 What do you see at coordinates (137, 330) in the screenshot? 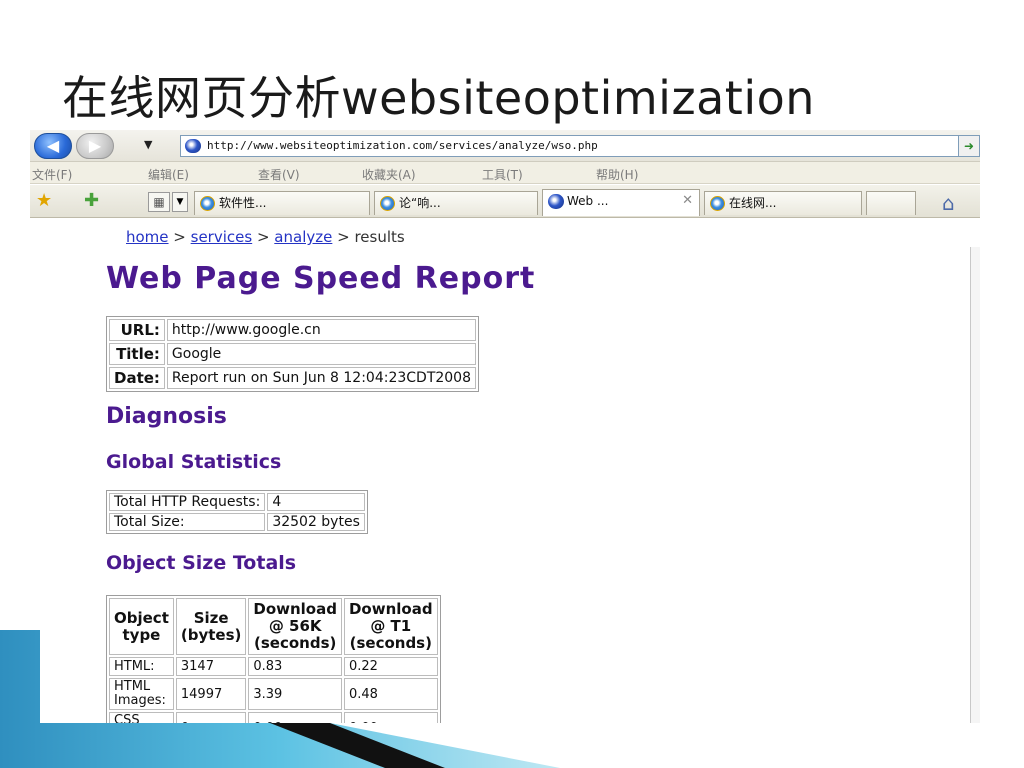
I see `meta-label: URL:` at bounding box center [137, 330].